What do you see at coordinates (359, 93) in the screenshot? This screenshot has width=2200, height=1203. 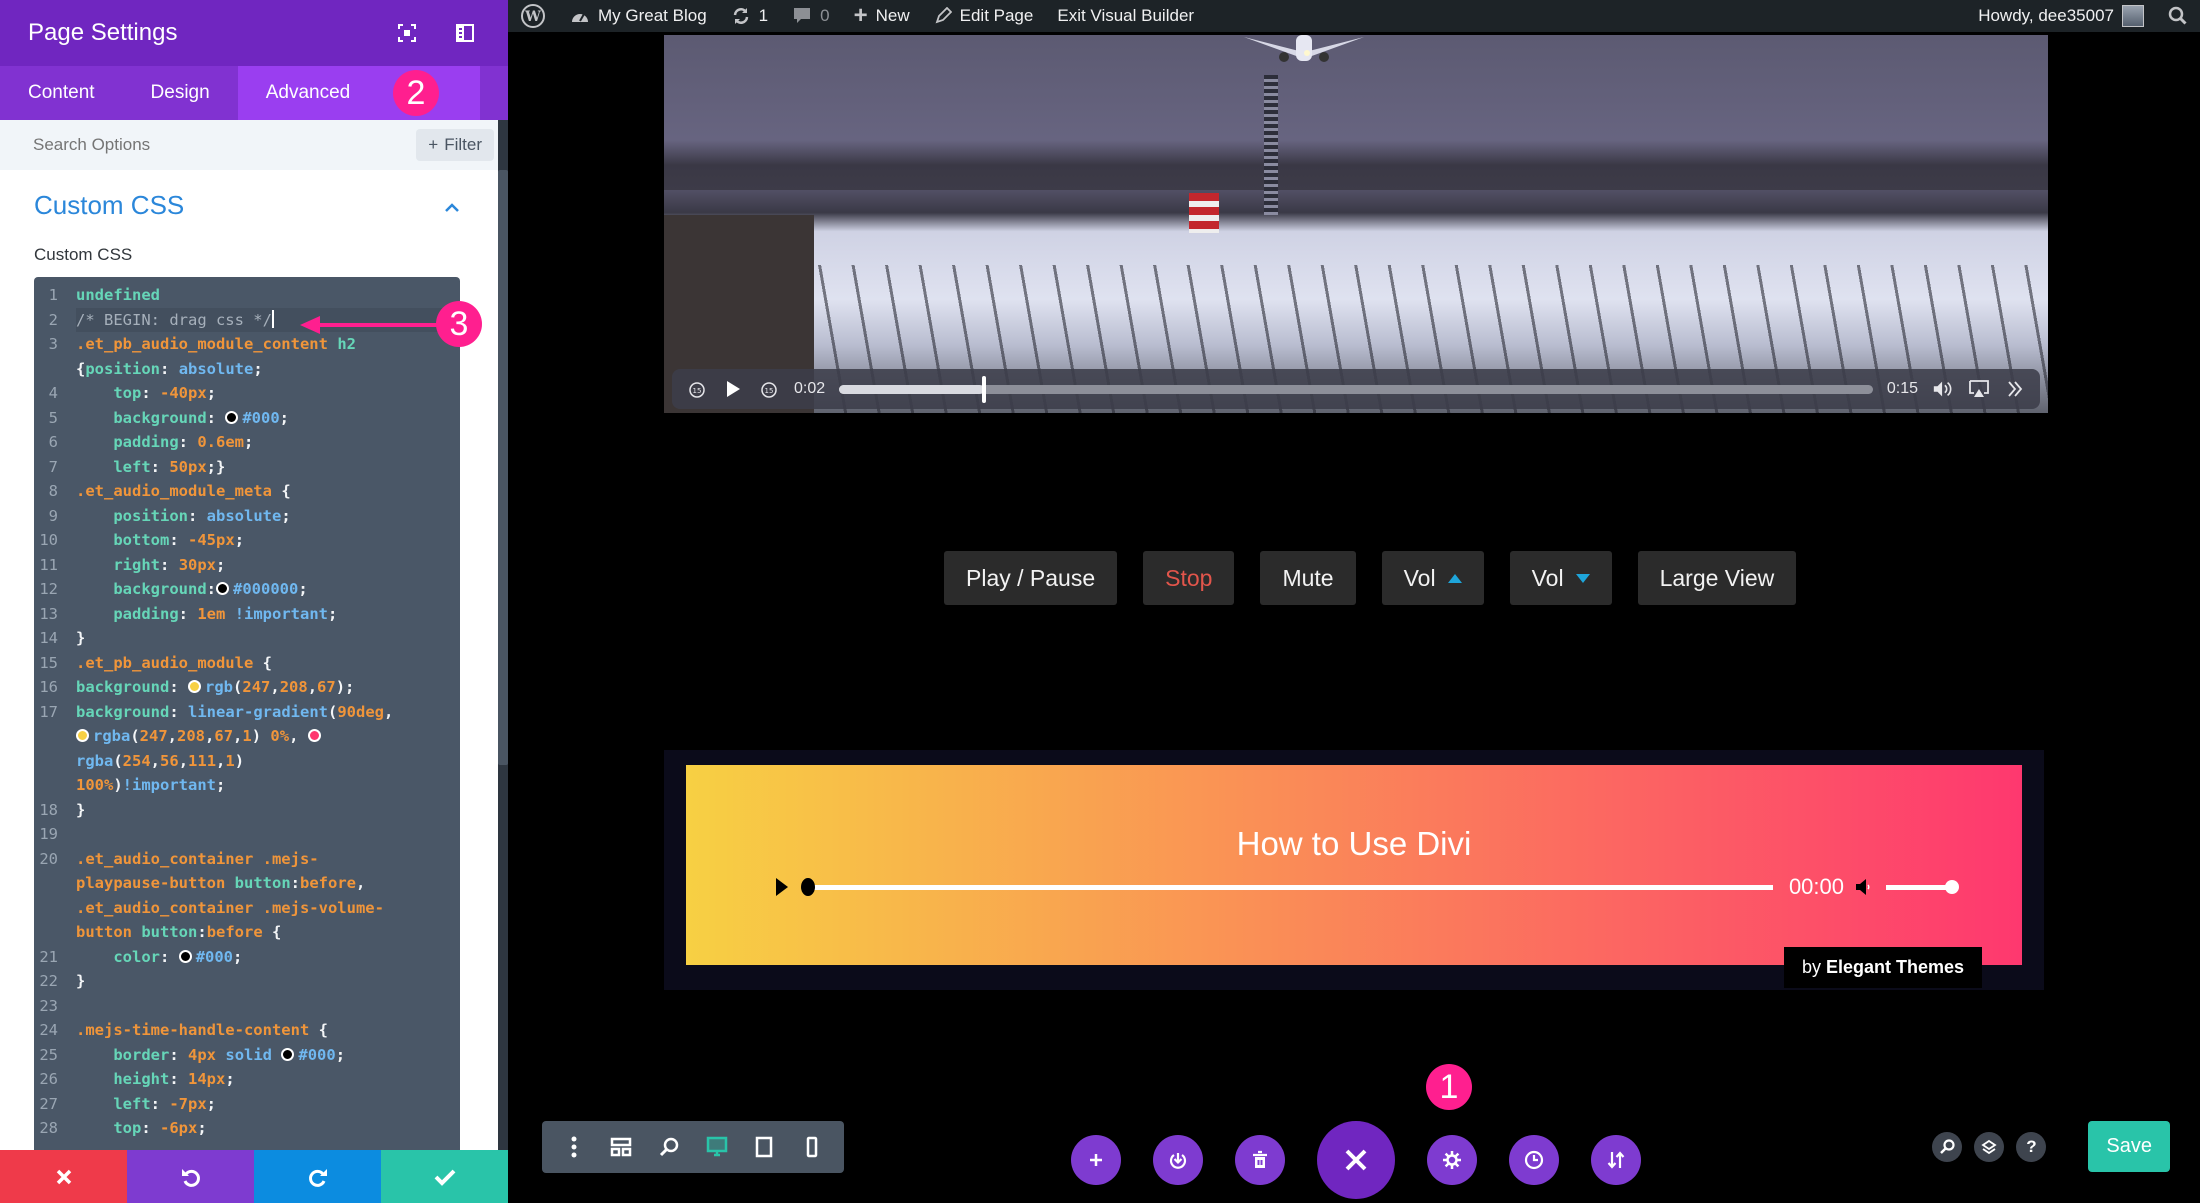 I see `tab-advanced: Advanced` at bounding box center [359, 93].